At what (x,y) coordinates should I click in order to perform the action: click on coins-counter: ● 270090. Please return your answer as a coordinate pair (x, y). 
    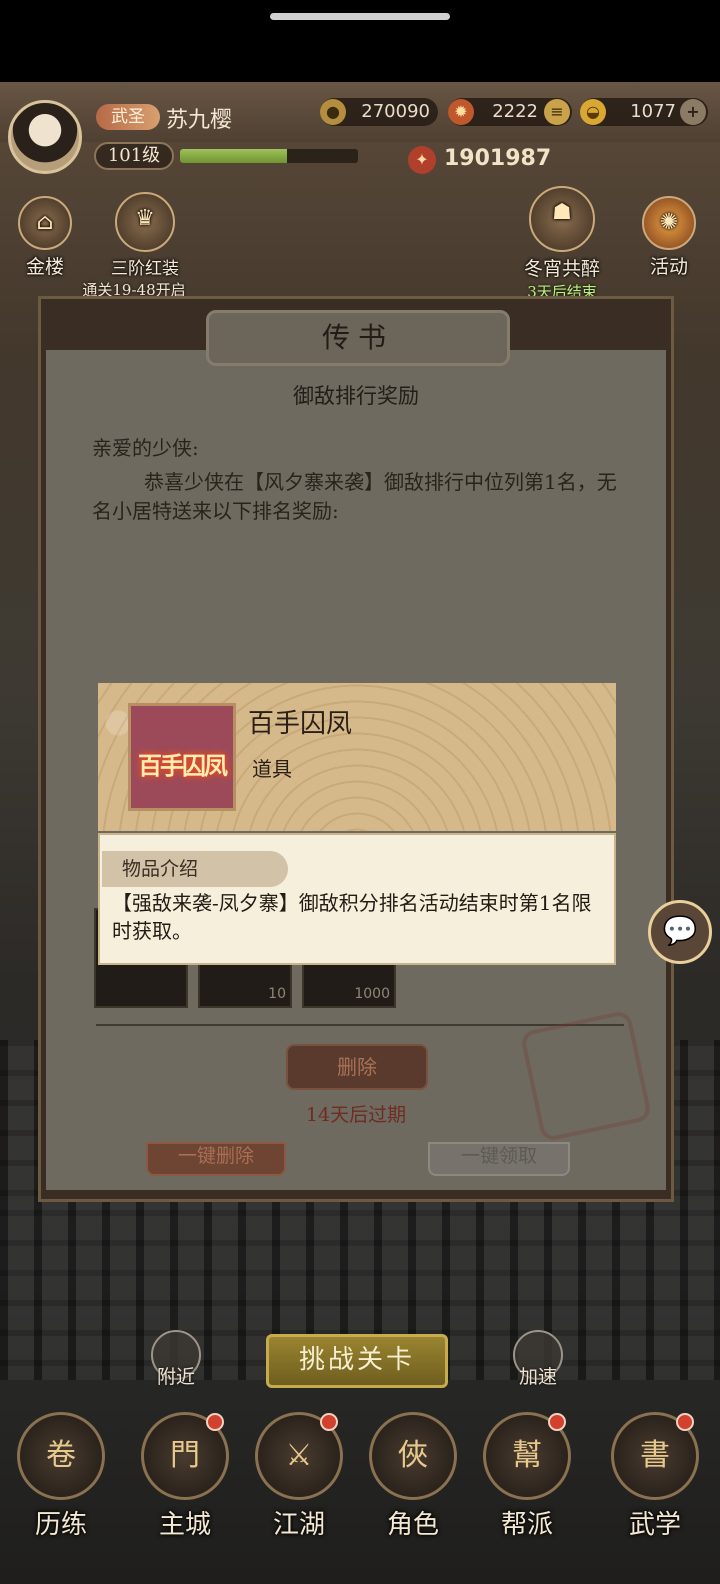
    Looking at the image, I should click on (379, 112).